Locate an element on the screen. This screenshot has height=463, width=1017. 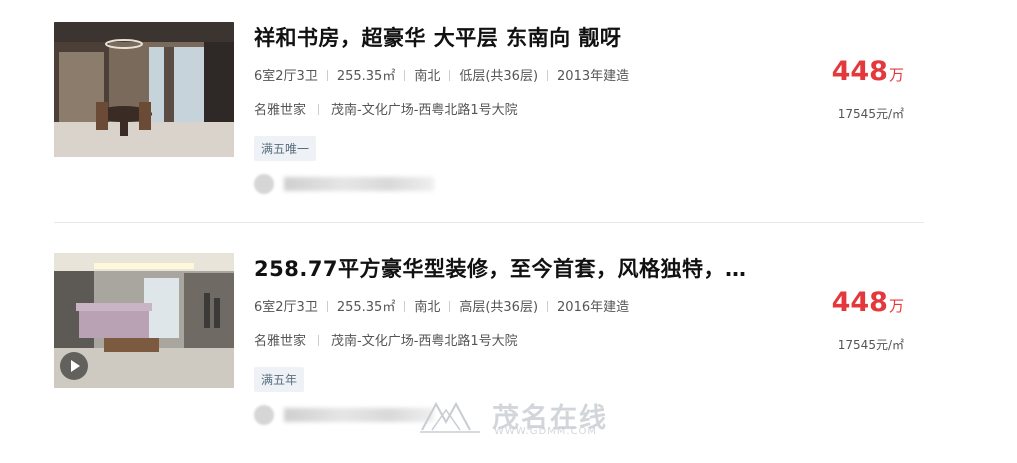
listing-tag: 满五唯一 is located at coordinates (285, 148).